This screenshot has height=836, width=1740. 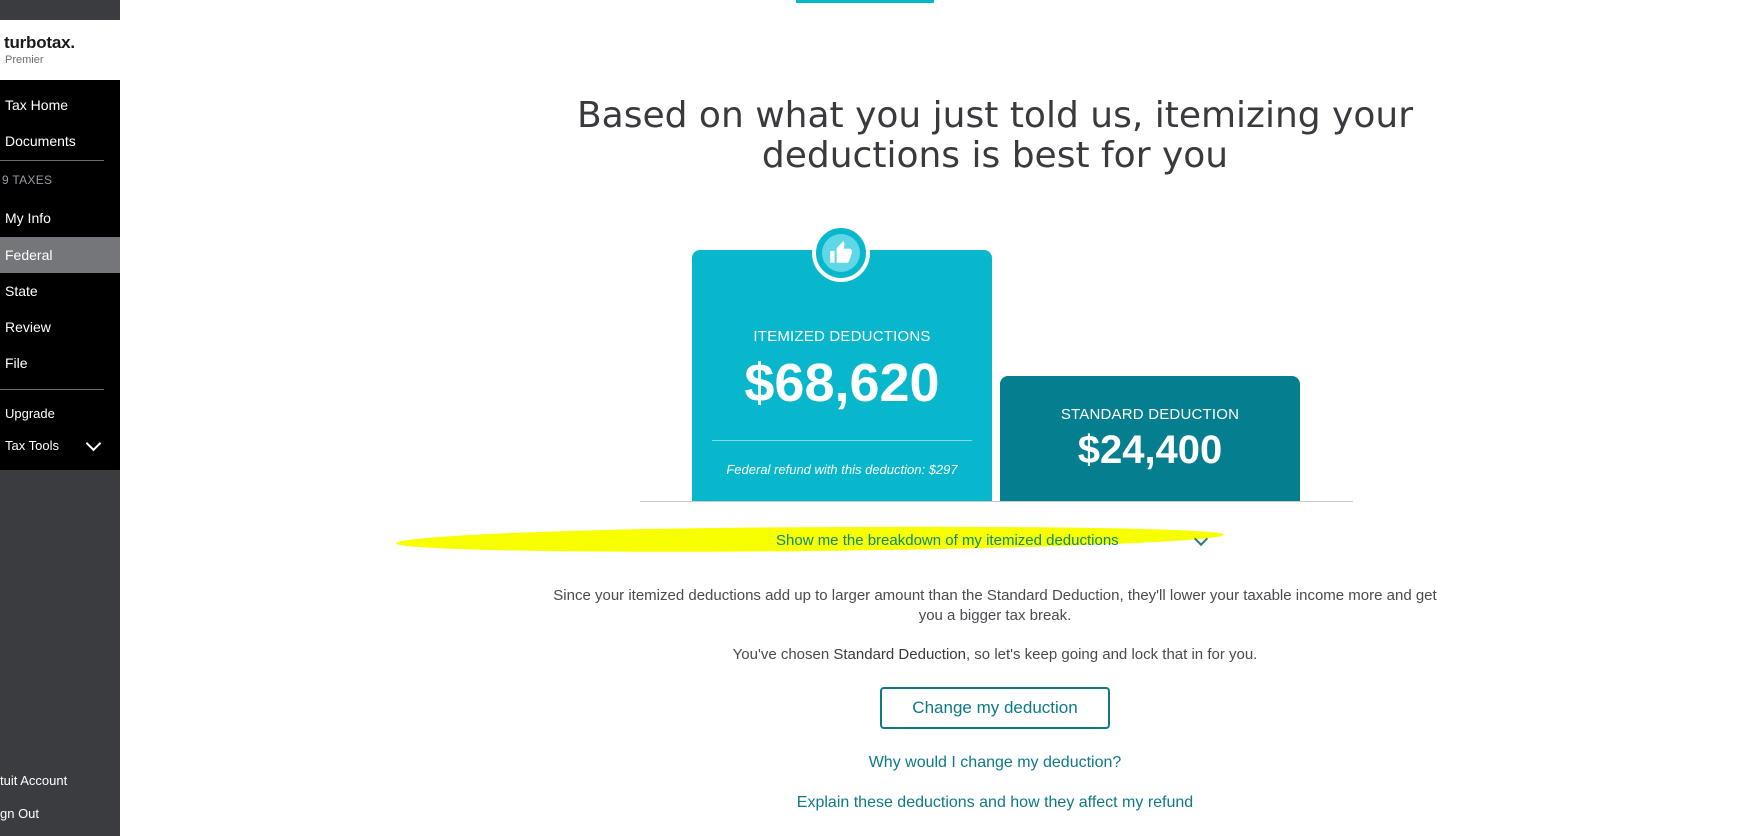 I want to click on itemized-label: ITEMIZED DEDUCTIONS, so click(x=842, y=336).